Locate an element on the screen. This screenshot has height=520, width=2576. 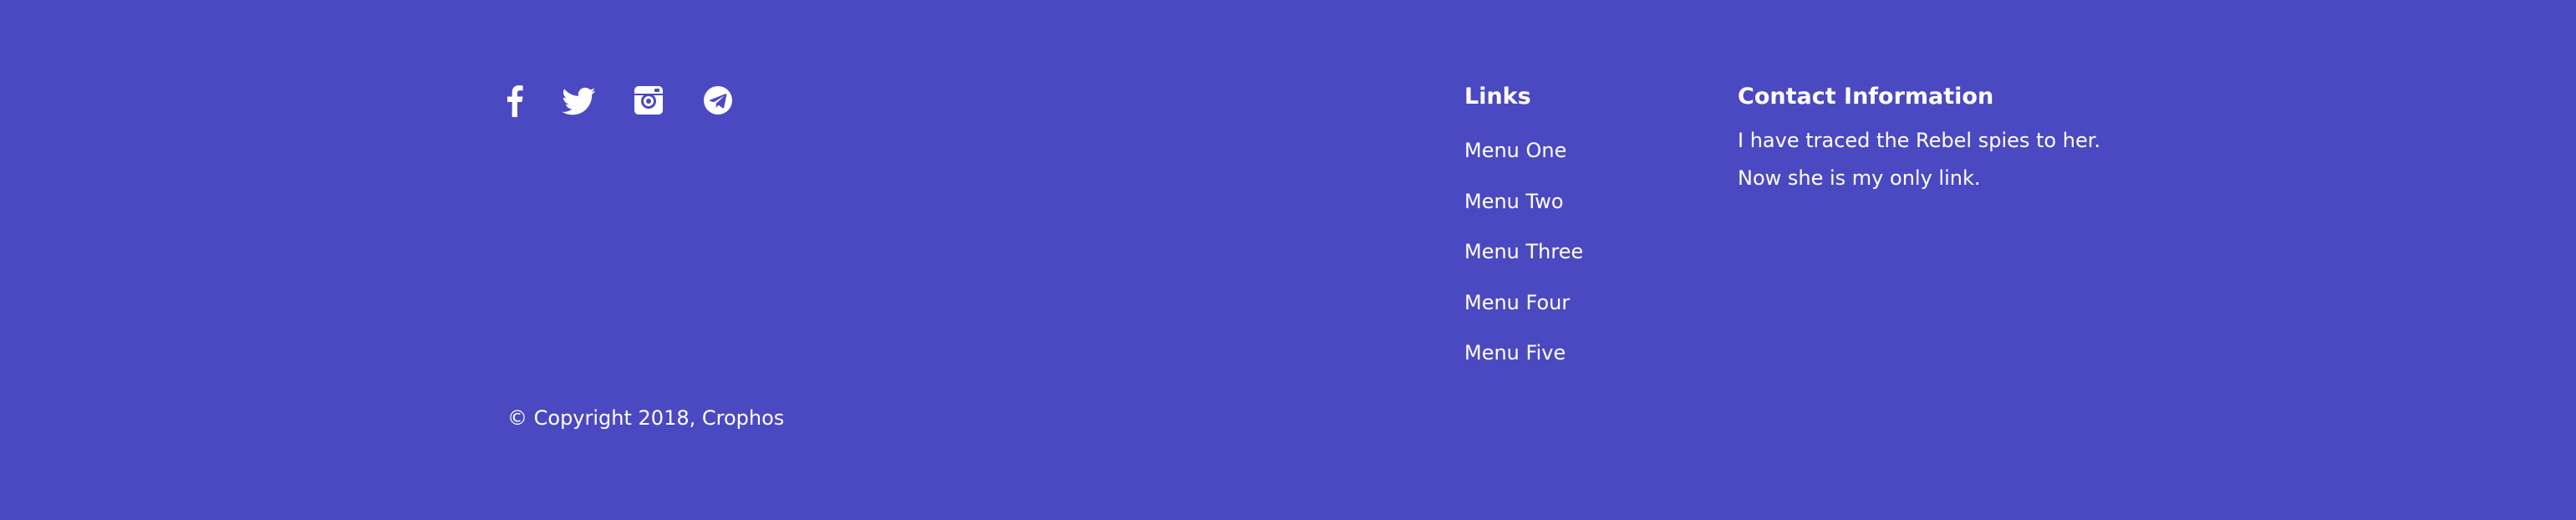
menu-link-two: Menu Two is located at coordinates (1514, 201).